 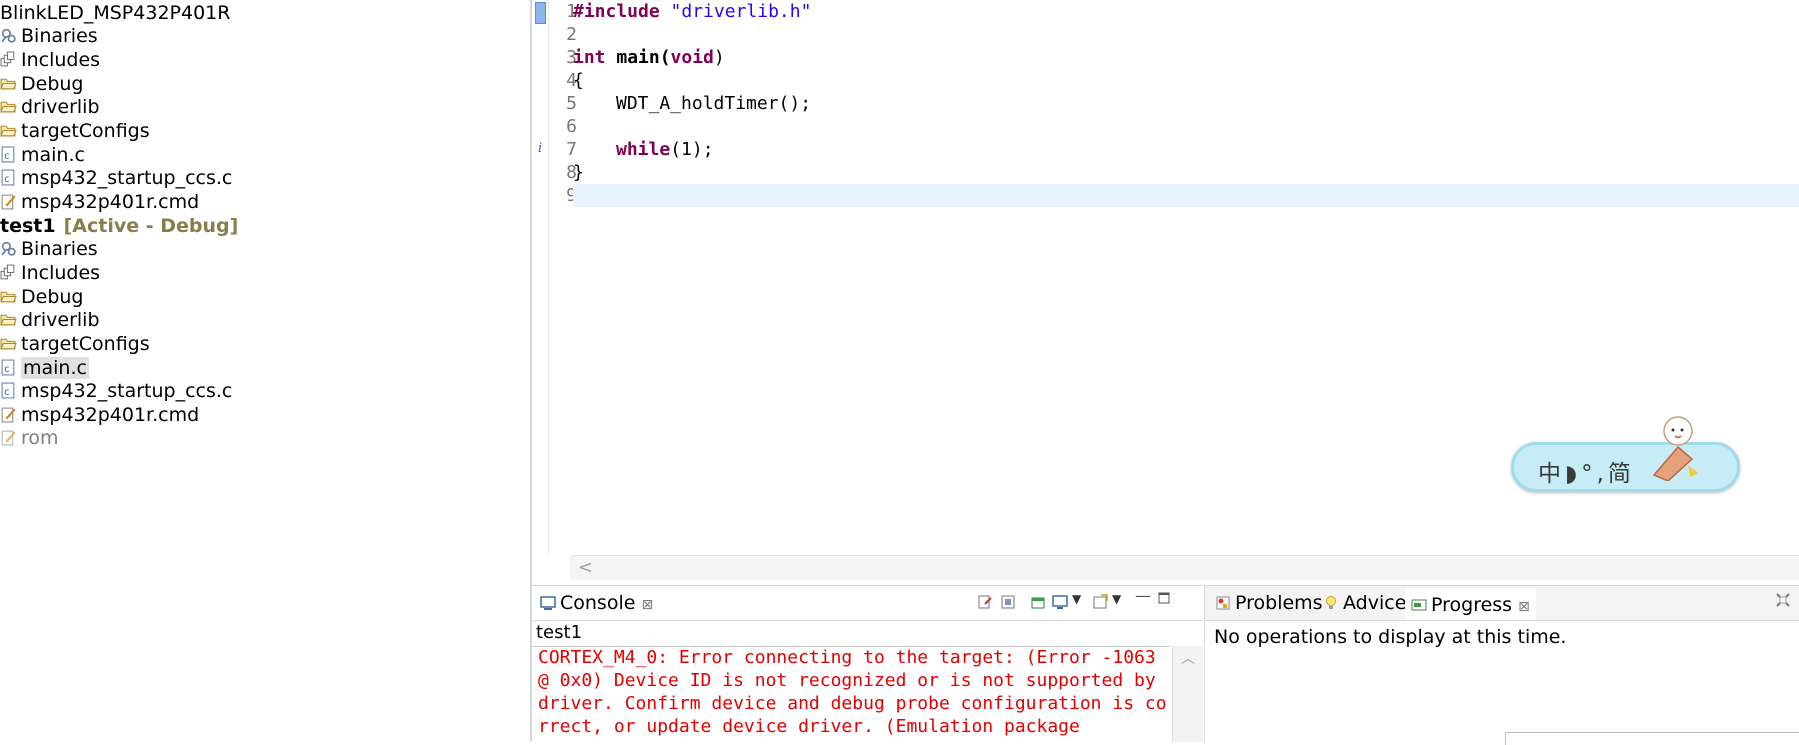 What do you see at coordinates (1586, 471) in the screenshot?
I see `ime-toolbar-label: 中◗°,简` at bounding box center [1586, 471].